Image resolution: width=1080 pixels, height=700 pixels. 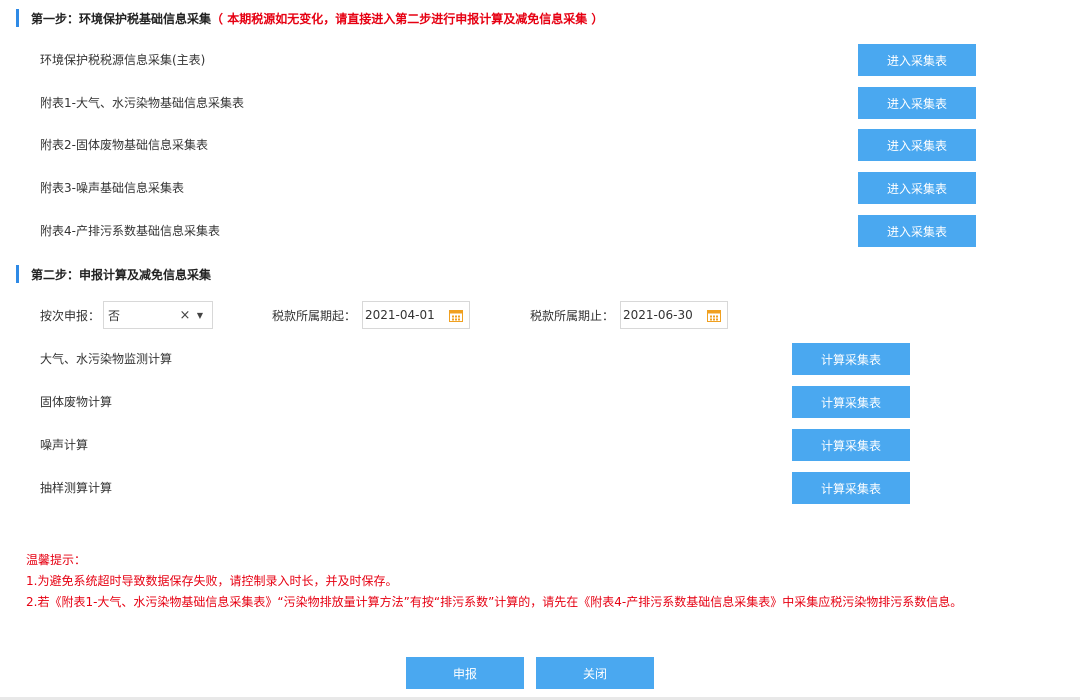 I want to click on period-end-value: 2021-06-30, so click(x=658, y=315).